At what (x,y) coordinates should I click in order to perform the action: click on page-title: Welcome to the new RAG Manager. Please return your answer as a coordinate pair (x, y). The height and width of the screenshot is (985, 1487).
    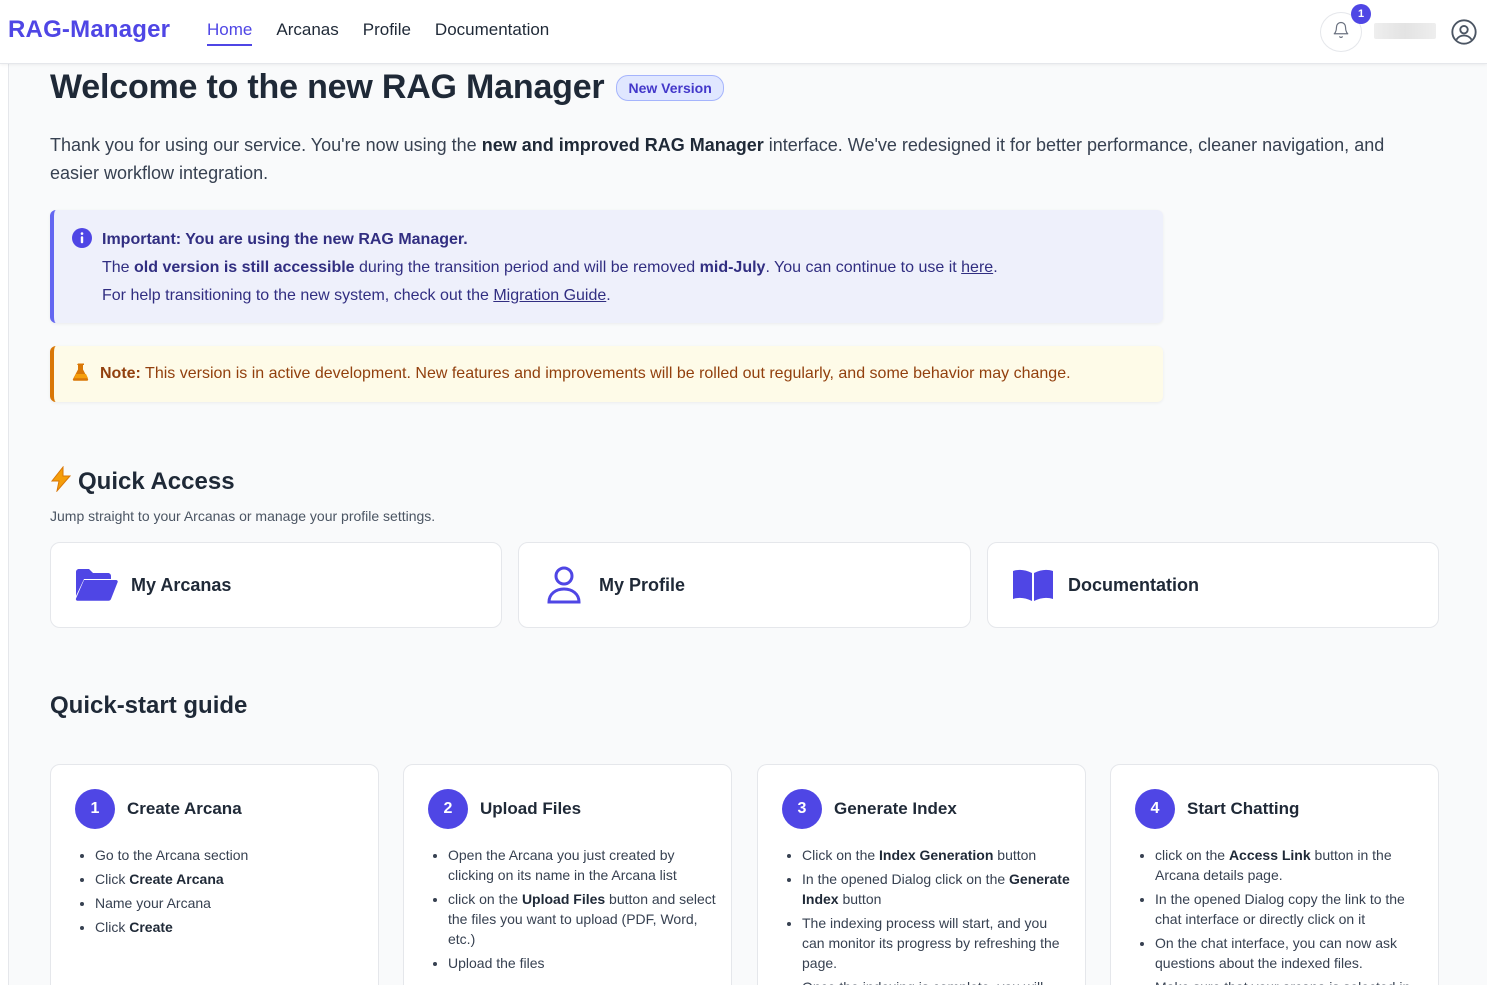
    Looking at the image, I should click on (327, 87).